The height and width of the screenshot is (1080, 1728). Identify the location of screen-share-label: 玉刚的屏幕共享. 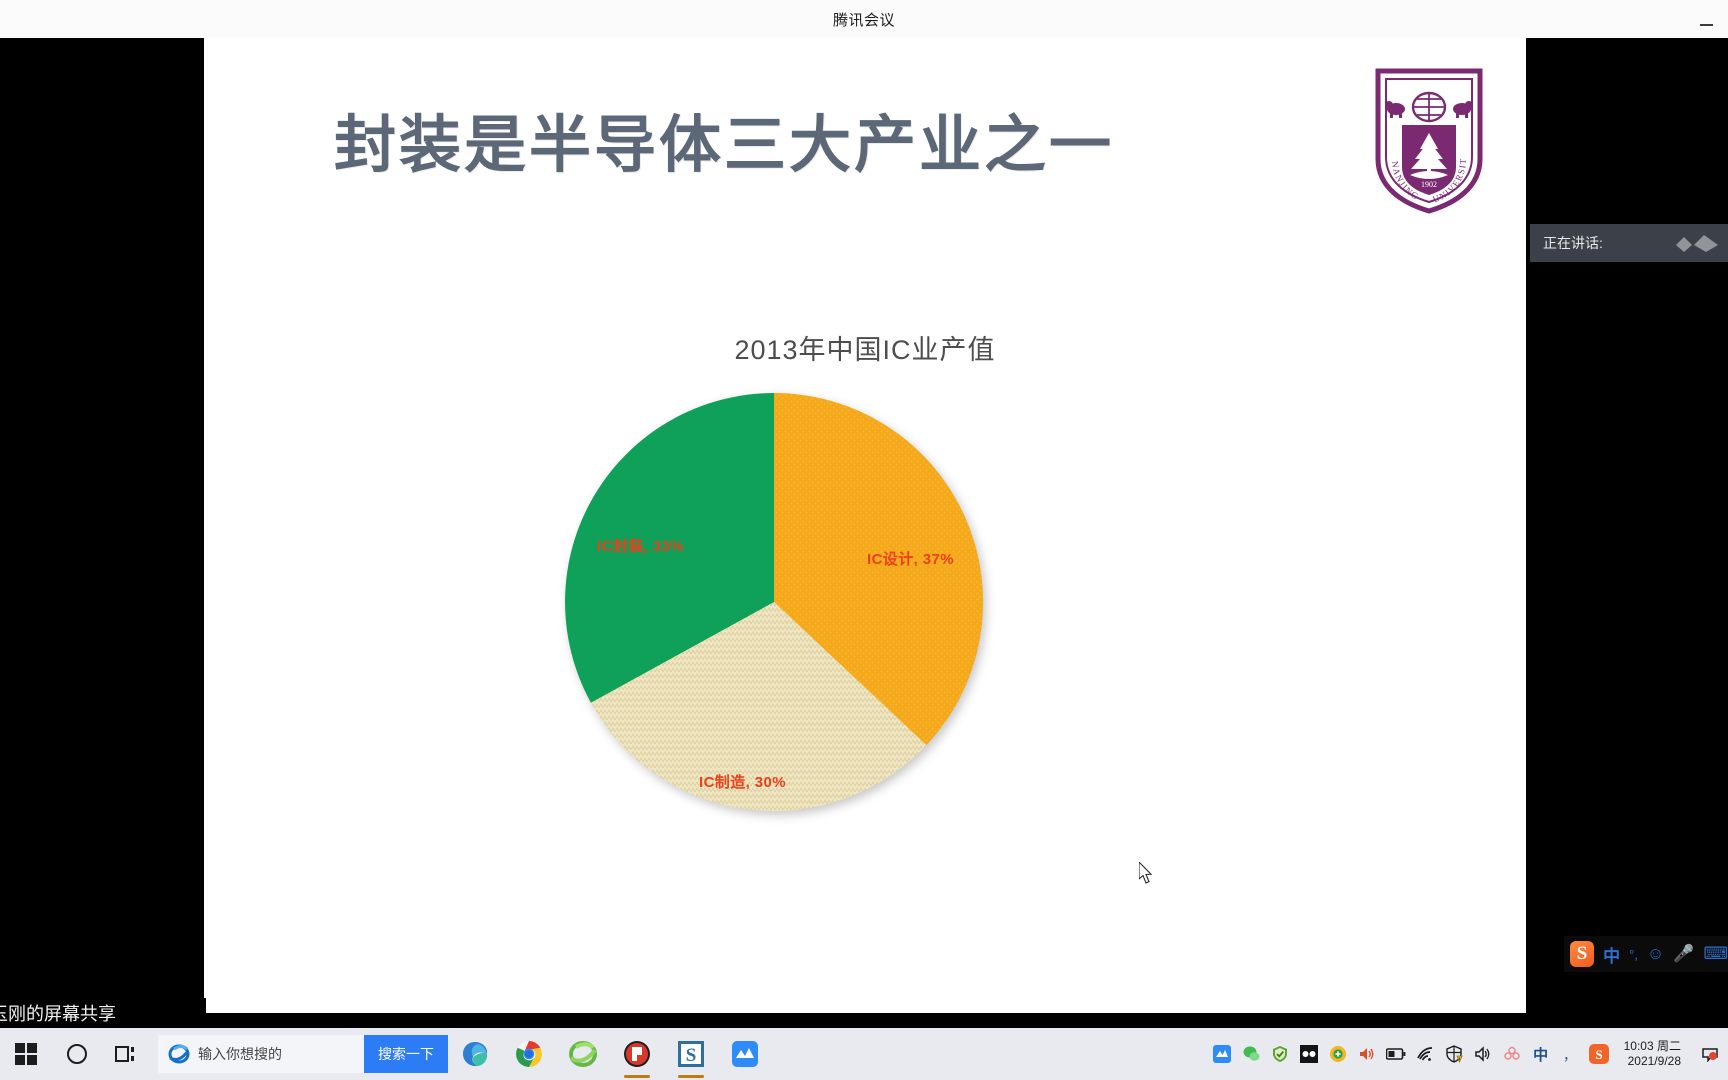
(58, 1014).